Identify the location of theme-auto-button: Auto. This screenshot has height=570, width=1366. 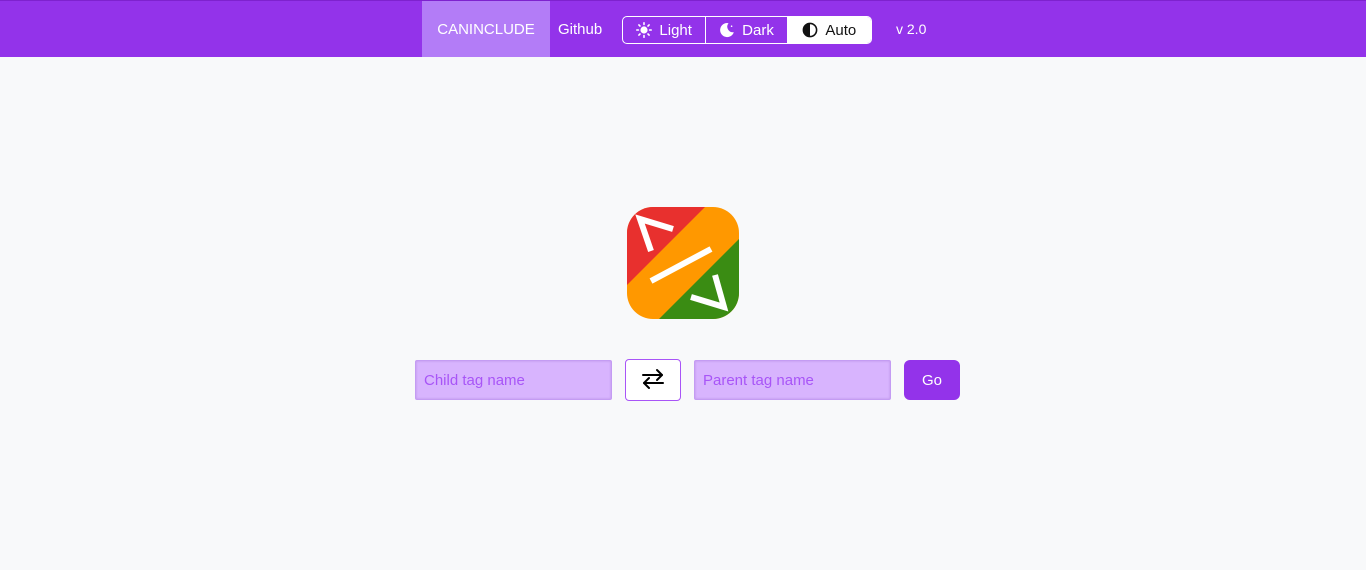
(829, 30).